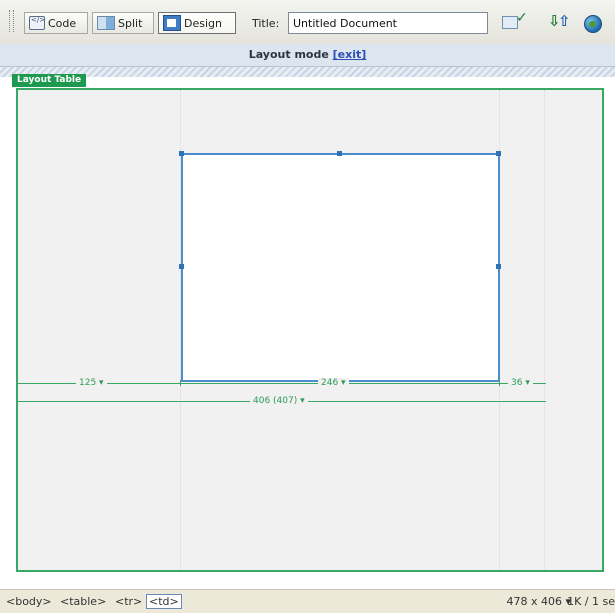  What do you see at coordinates (562, 23) in the screenshot?
I see `file-management-icon: ⇩ ⇧` at bounding box center [562, 23].